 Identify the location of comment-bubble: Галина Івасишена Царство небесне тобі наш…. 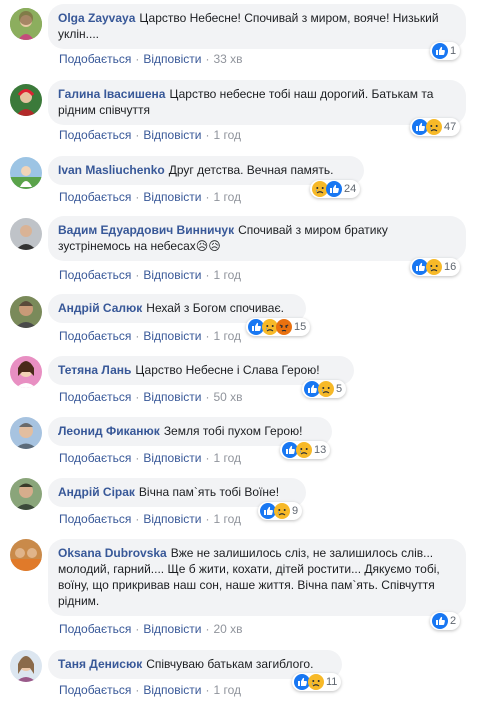
(257, 102).